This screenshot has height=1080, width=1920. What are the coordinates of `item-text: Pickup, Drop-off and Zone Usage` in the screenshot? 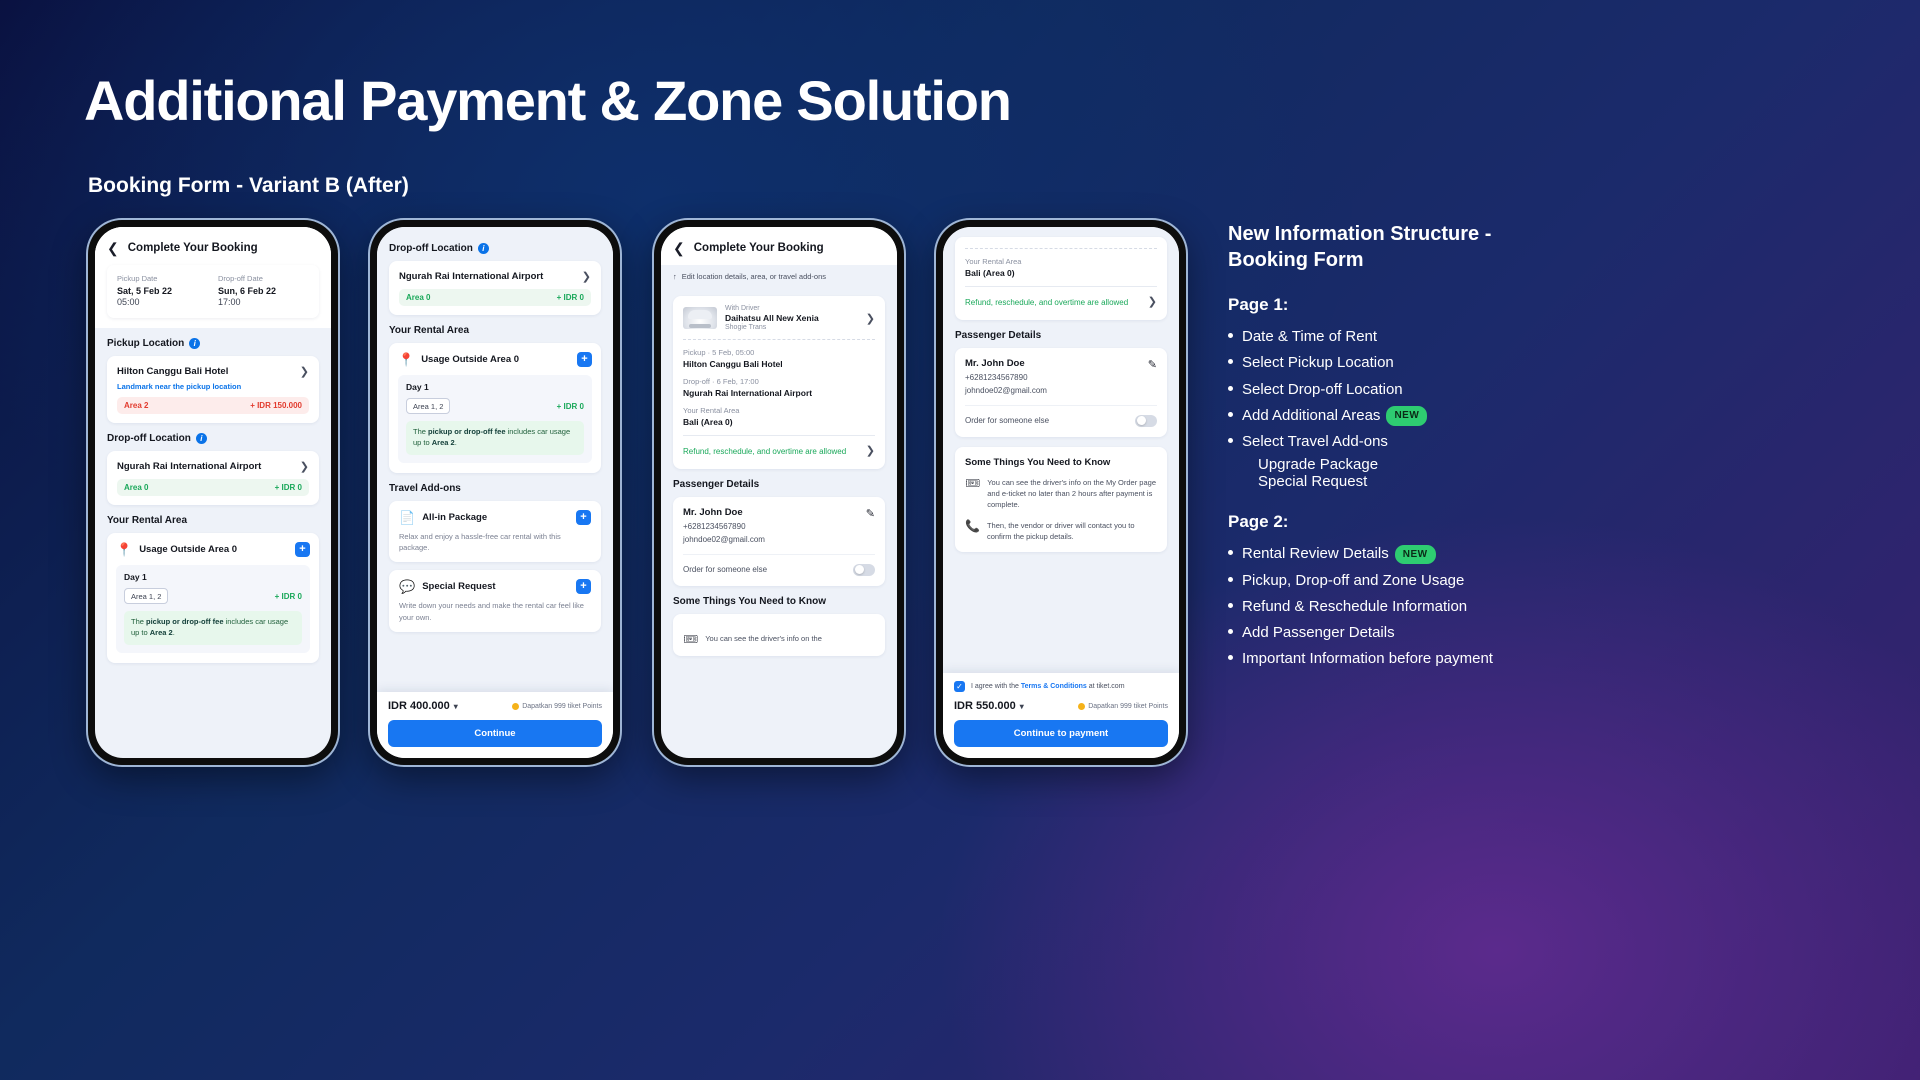 It's located at (1353, 580).